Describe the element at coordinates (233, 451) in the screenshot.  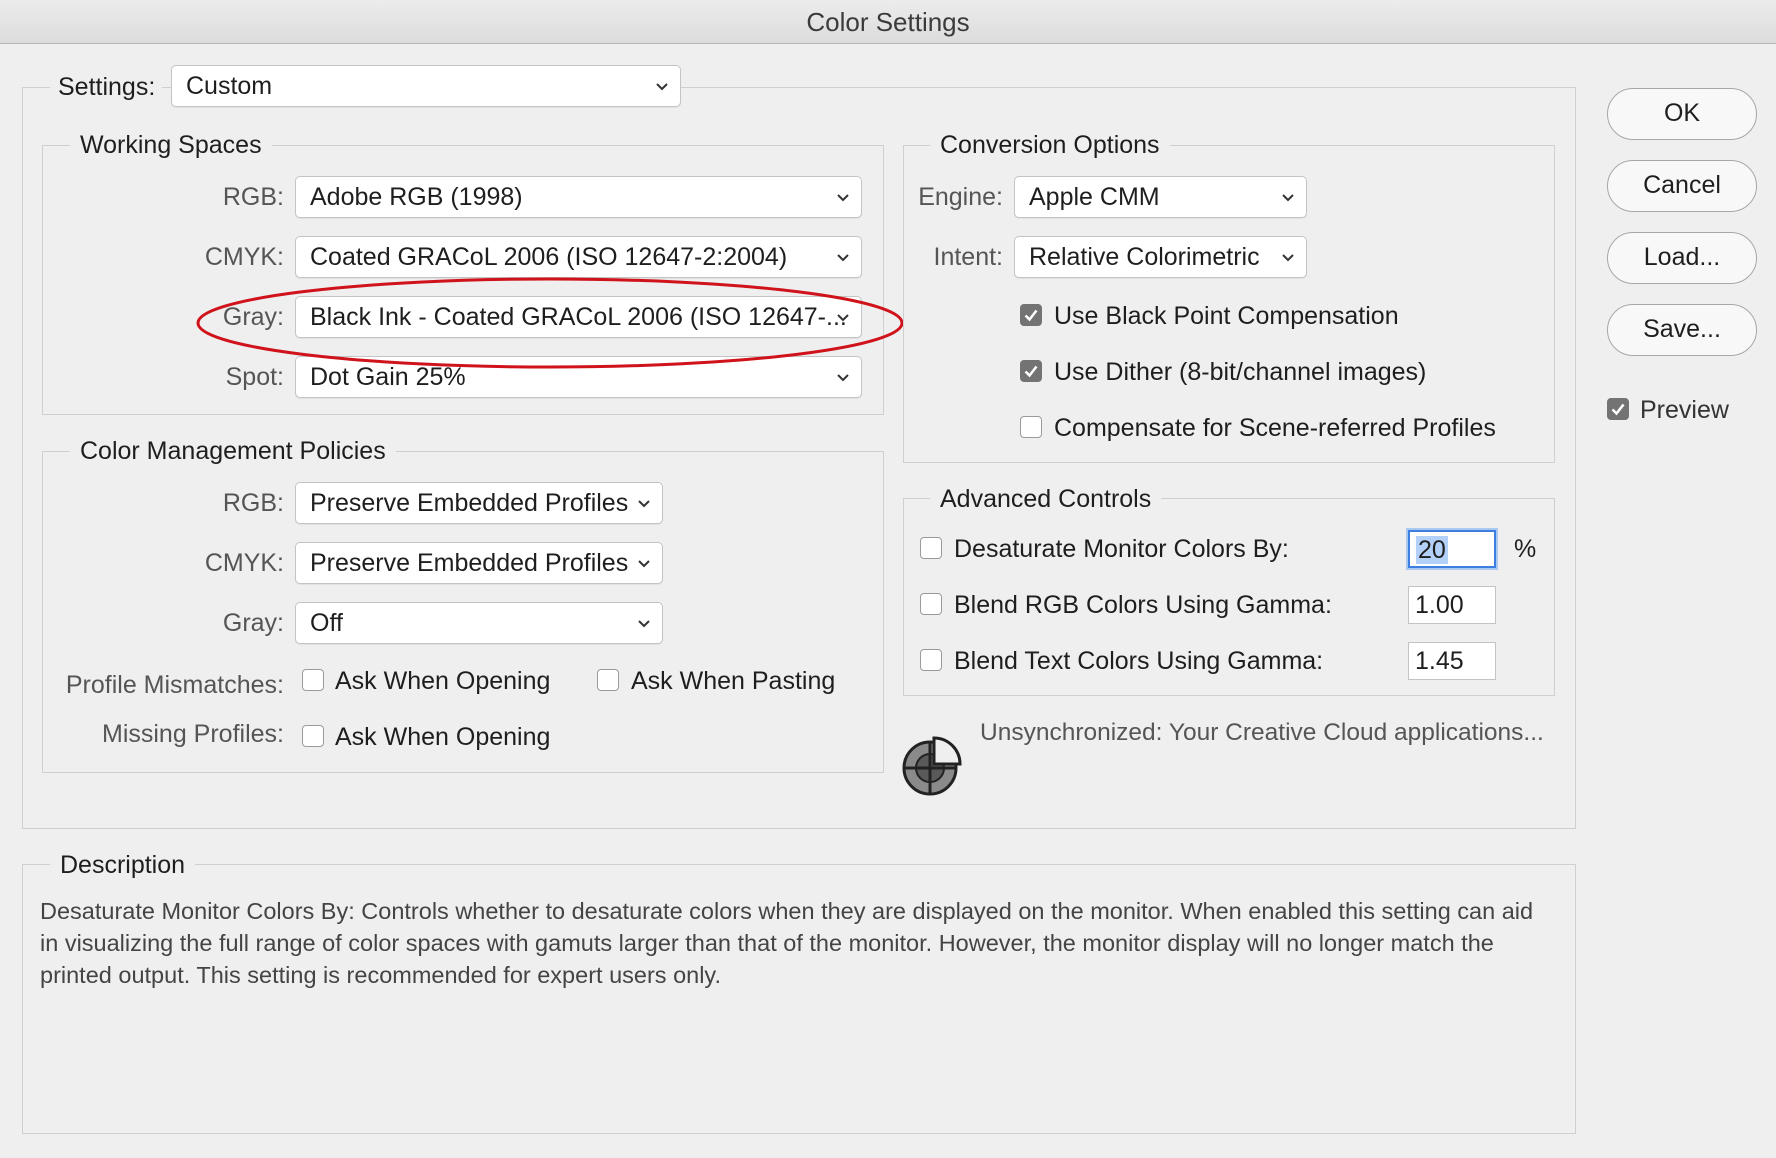
I see `policies-title: Color Management Policies` at that location.